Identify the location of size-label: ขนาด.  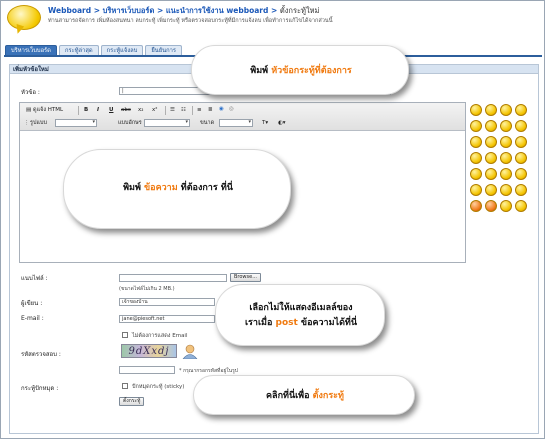
(207, 123).